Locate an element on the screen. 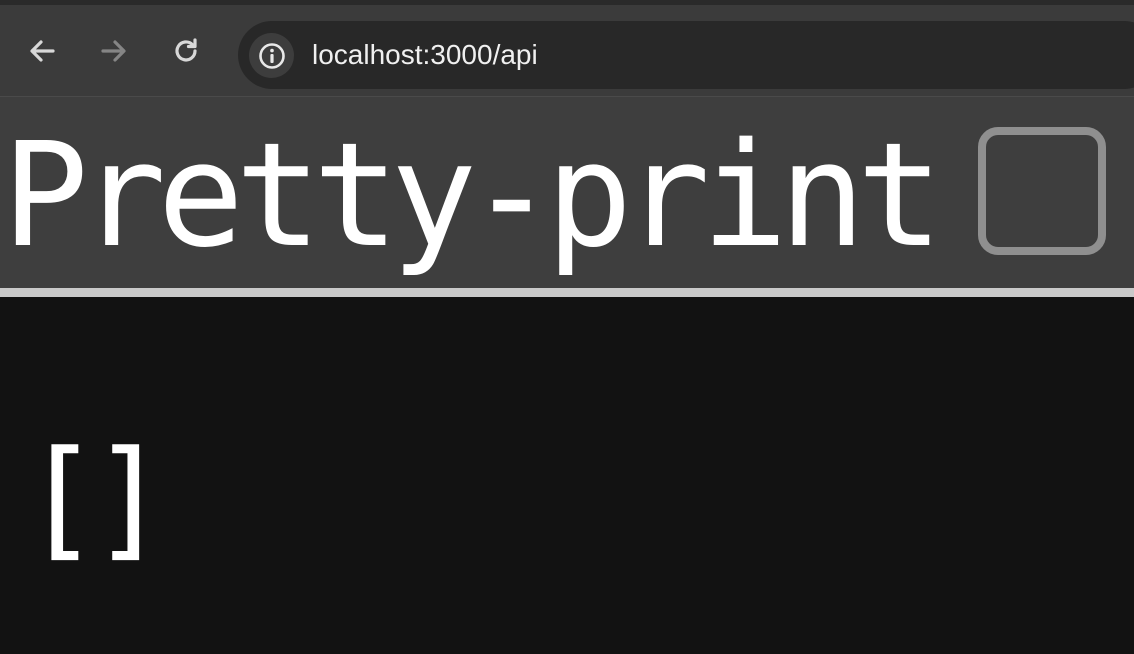 This screenshot has width=1134, height=654. info-icon is located at coordinates (271, 55).